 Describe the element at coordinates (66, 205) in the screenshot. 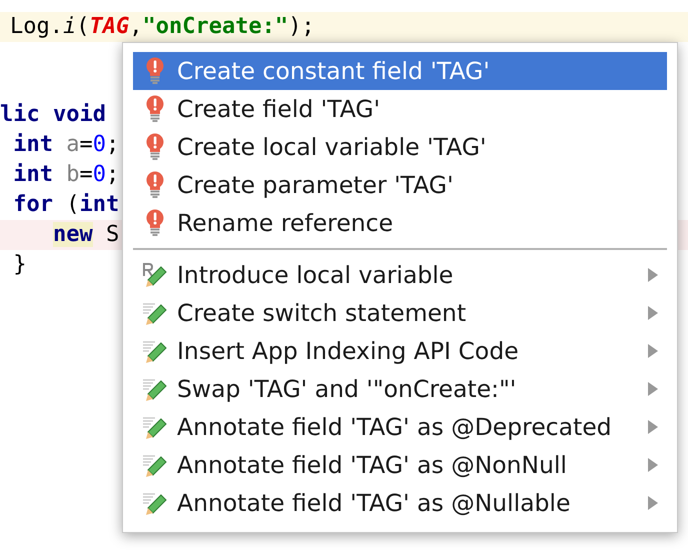

I see `code-line: for (int` at that location.